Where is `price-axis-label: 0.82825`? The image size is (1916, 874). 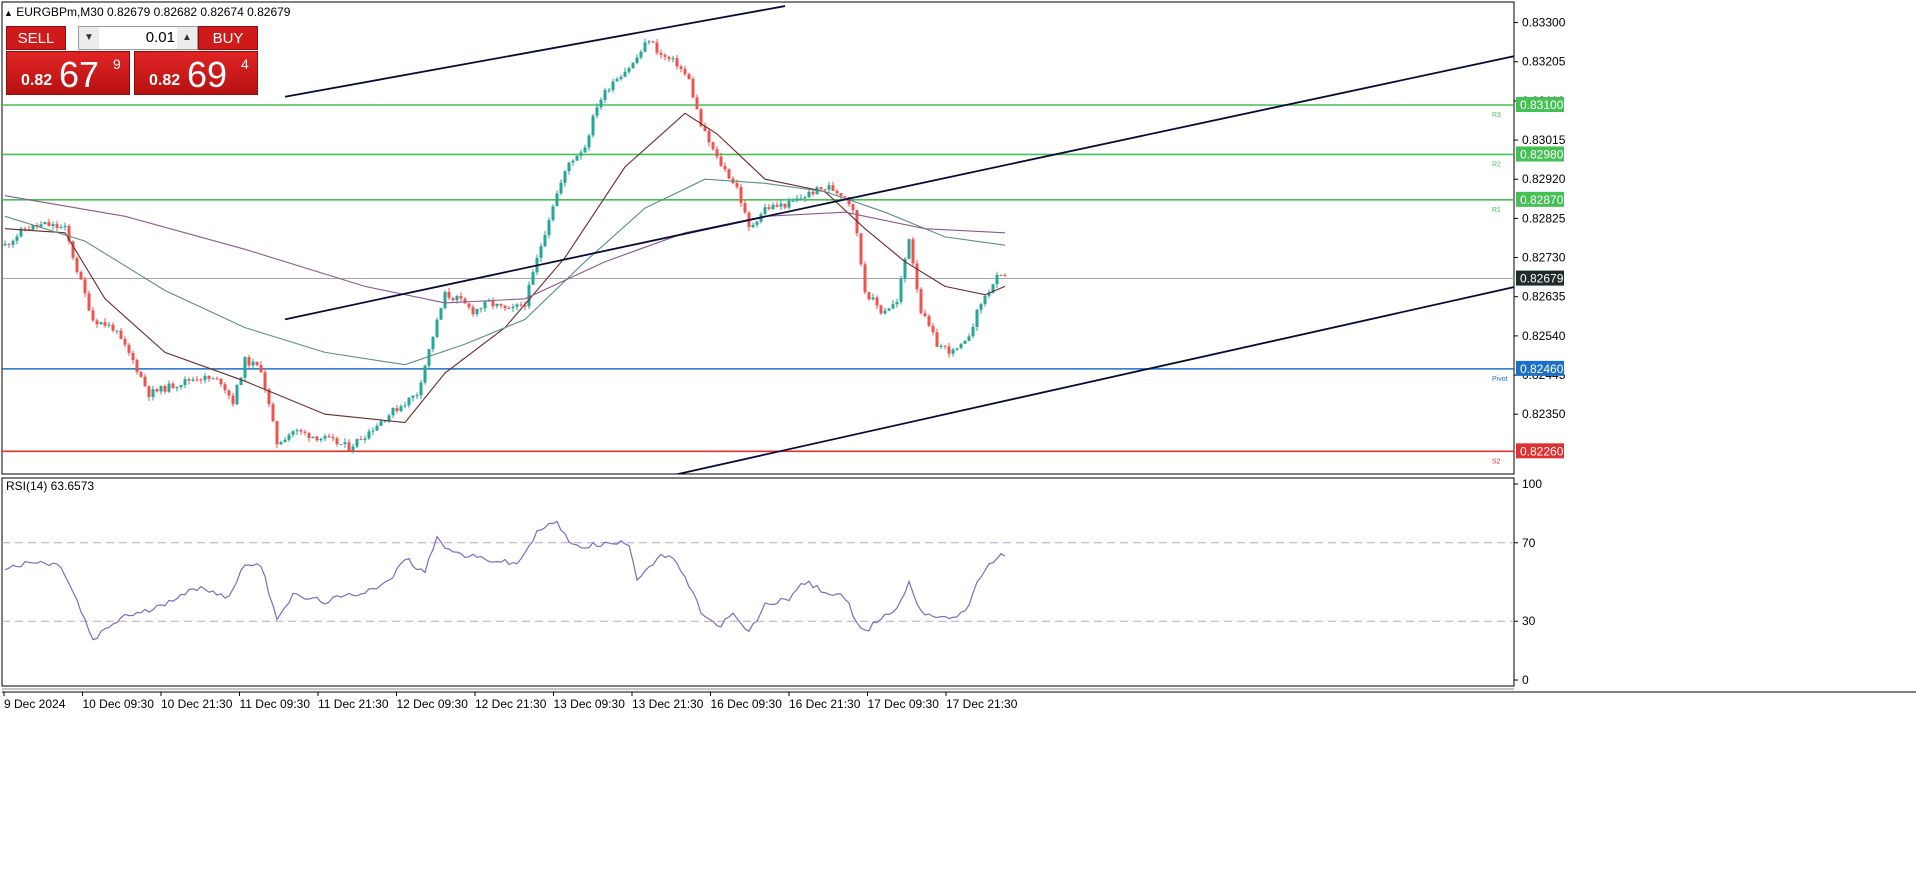 price-axis-label: 0.82825 is located at coordinates (1544, 218).